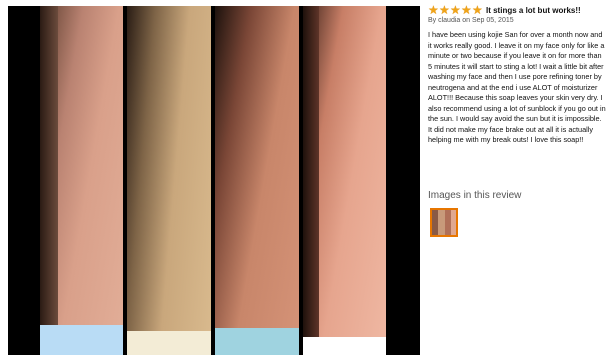 The height and width of the screenshot is (359, 614). What do you see at coordinates (444, 222) in the screenshot?
I see `review-image-thumbnail` at bounding box center [444, 222].